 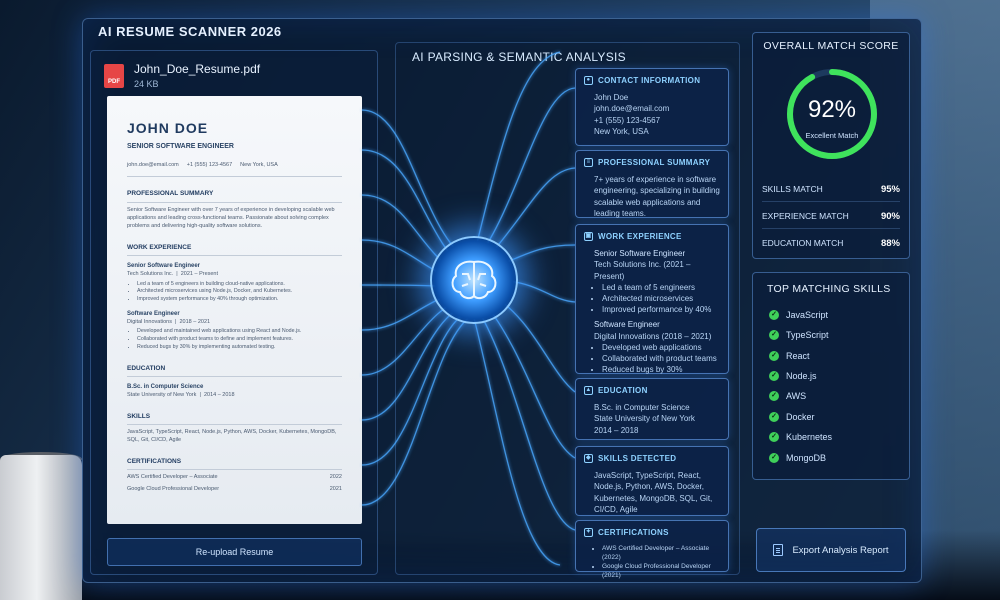 I want to click on resume-cert: Google Cloud Professional Developer 2021, so click(x=234, y=489).